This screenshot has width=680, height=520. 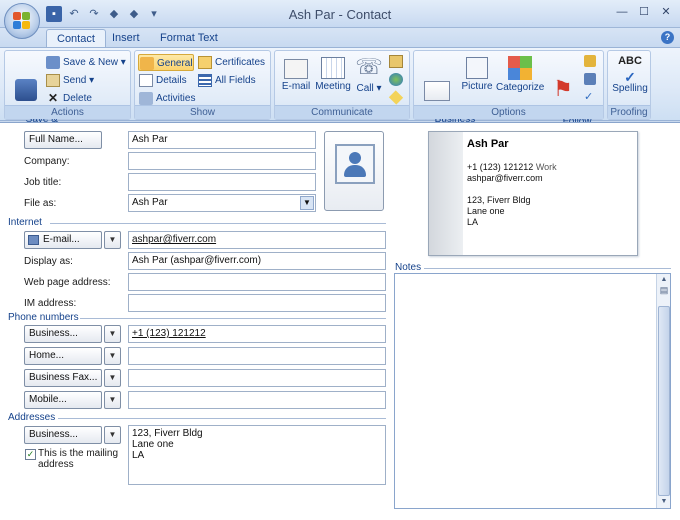 I want to click on contact-picture-button, so click(x=354, y=171).